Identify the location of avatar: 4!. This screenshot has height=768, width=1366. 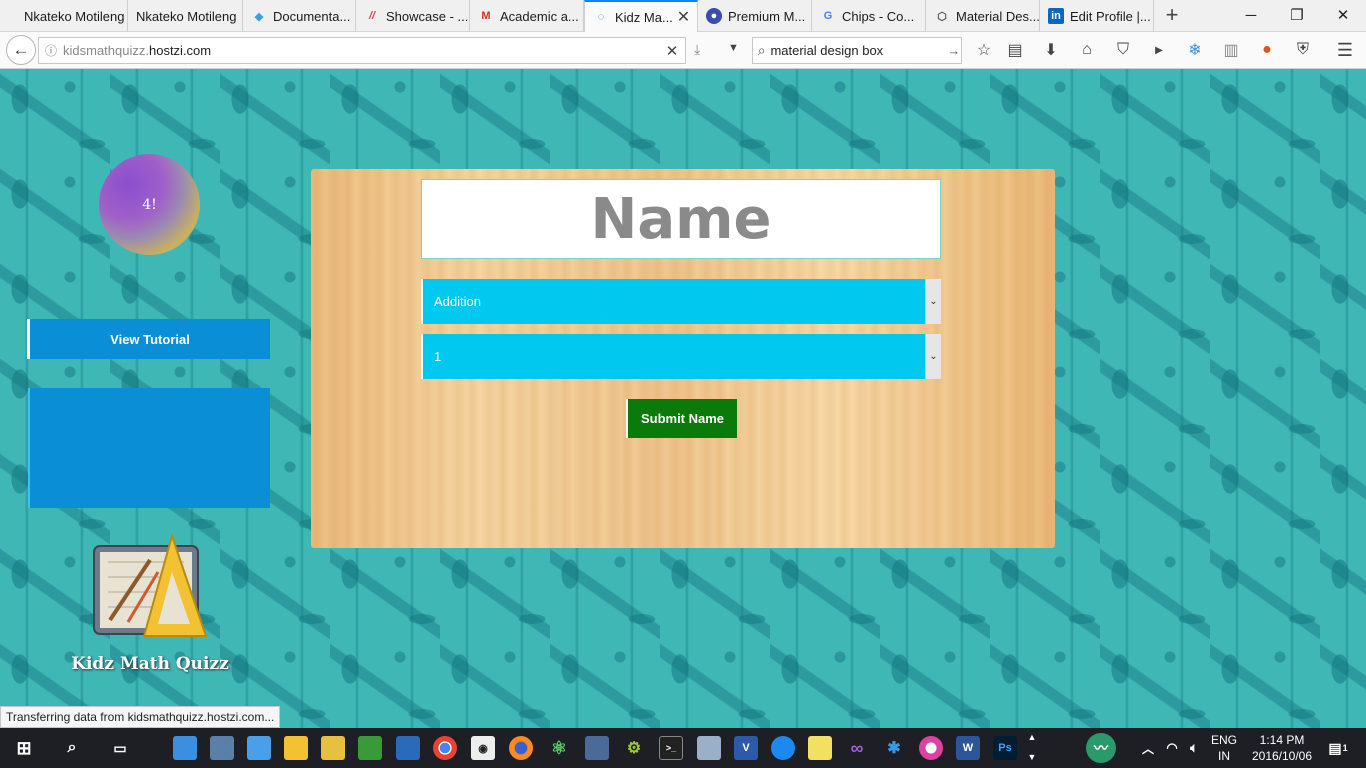
(149, 204).